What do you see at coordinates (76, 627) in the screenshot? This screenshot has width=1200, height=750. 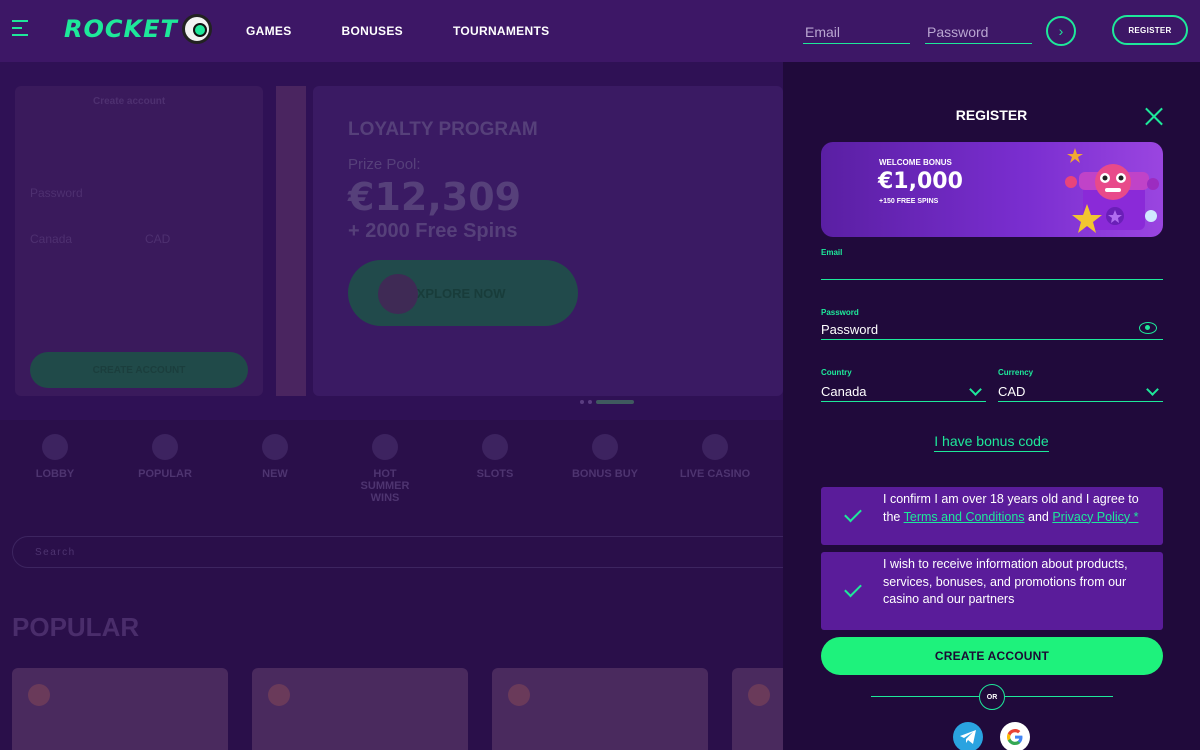 I see `popular-section-title: POPULAR` at bounding box center [76, 627].